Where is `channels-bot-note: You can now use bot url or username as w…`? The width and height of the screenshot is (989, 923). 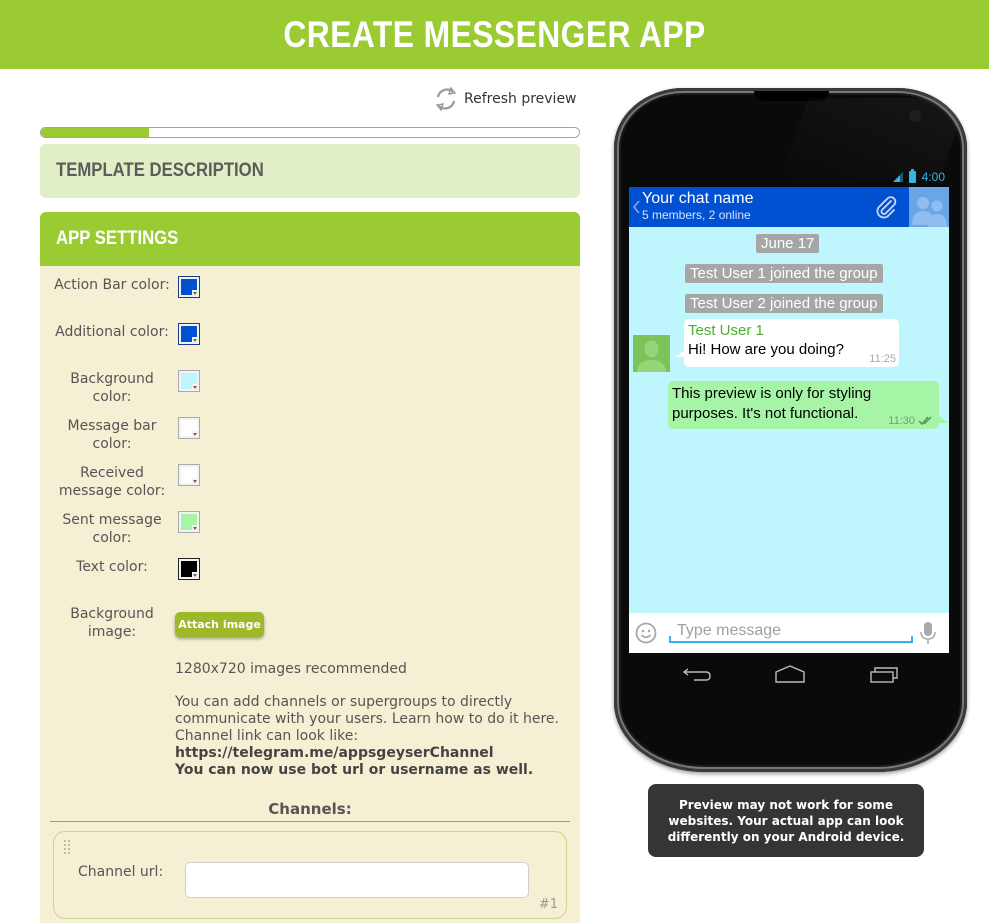
channels-bot-note: You can now use bot url or username as w… is located at coordinates (354, 770).